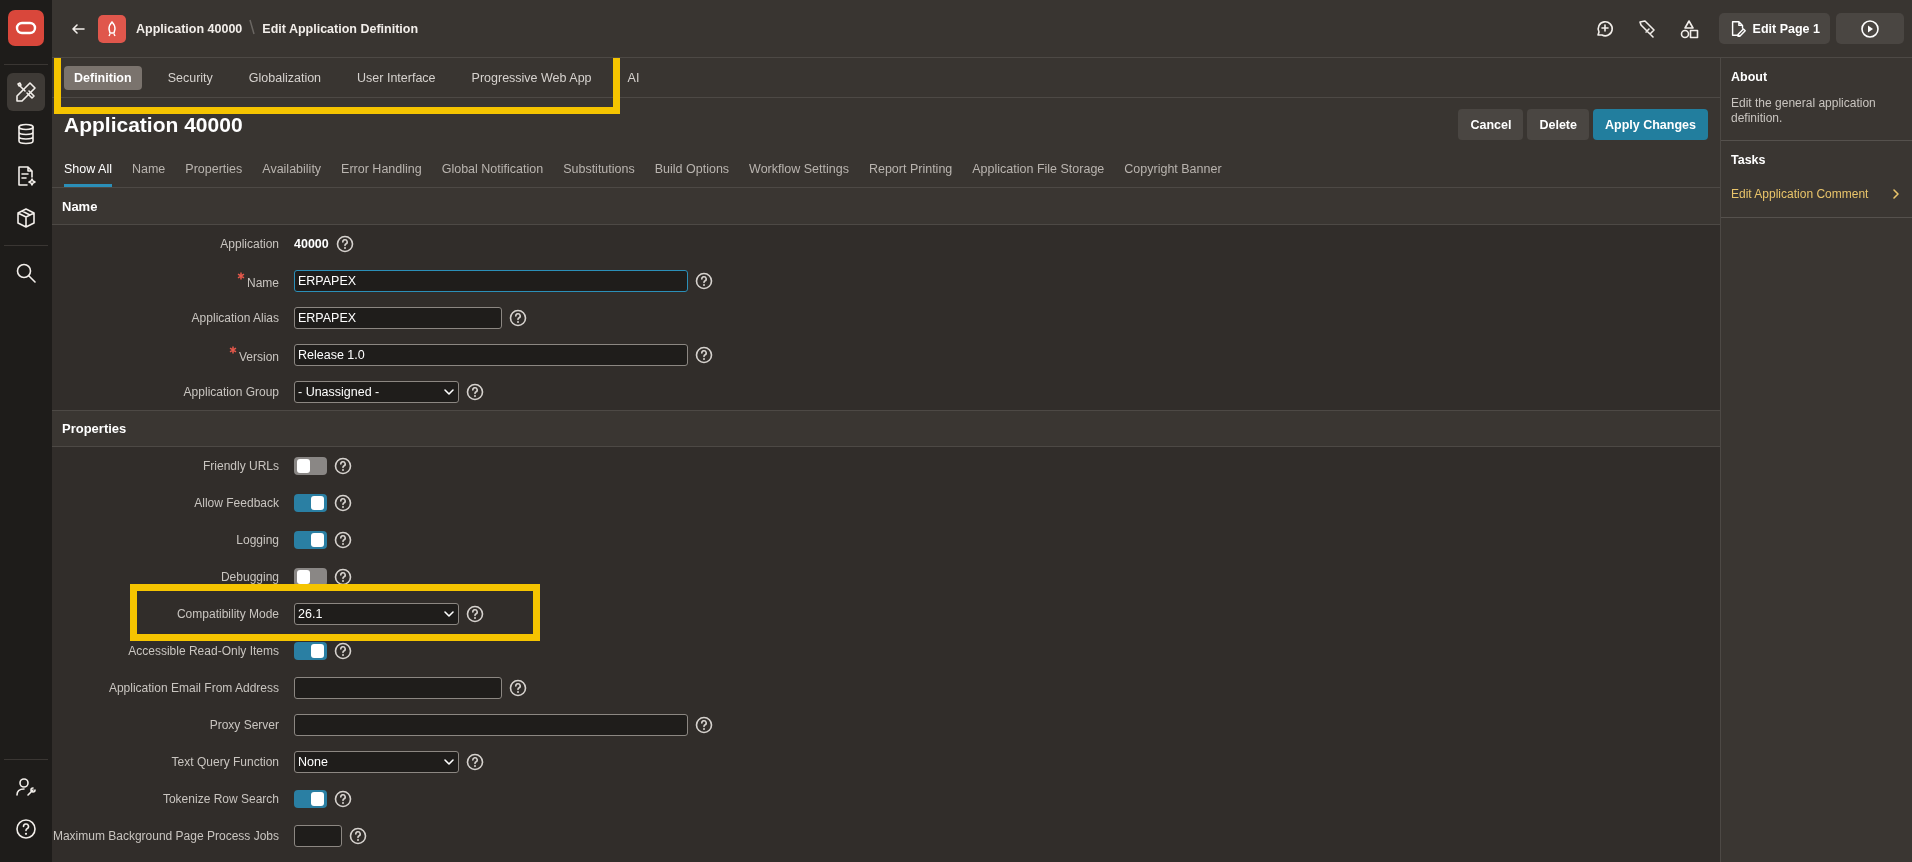  Describe the element at coordinates (1896, 194) in the screenshot. I see `chevron-right-icon` at that location.